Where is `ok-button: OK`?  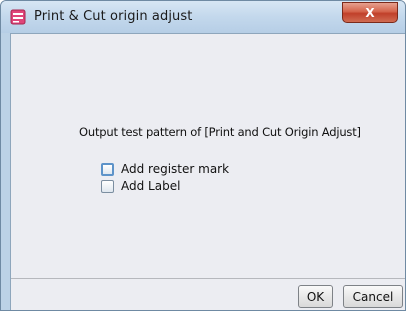
ok-button: OK is located at coordinates (315, 296).